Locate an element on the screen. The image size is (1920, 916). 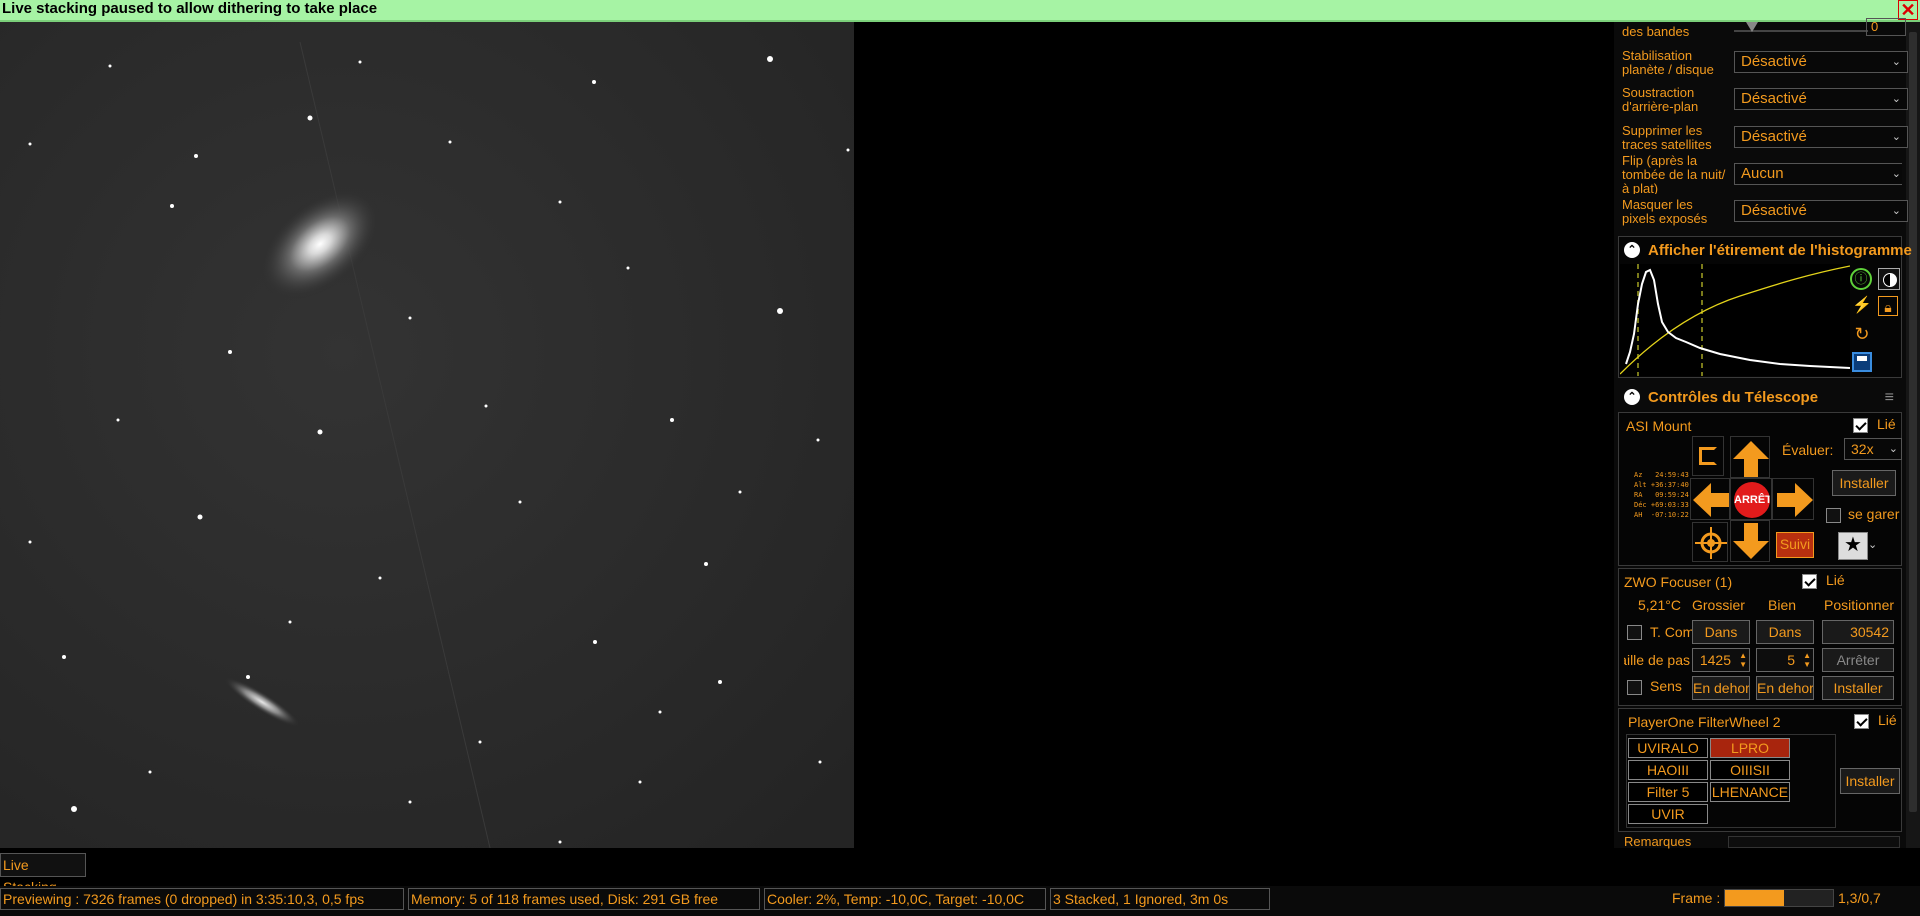
focuser-install-button: Installer is located at coordinates (1858, 688).